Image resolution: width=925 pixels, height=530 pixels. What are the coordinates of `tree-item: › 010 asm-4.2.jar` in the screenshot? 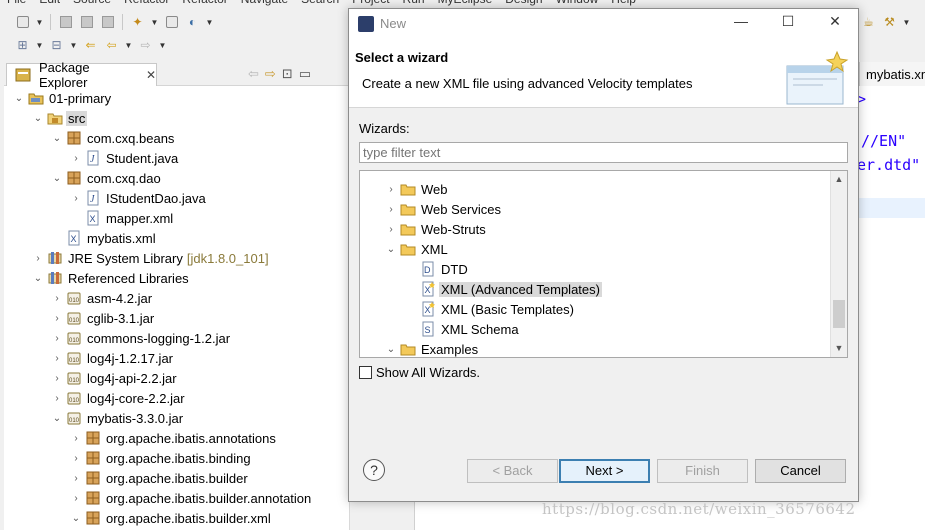 It's located at (102, 298).